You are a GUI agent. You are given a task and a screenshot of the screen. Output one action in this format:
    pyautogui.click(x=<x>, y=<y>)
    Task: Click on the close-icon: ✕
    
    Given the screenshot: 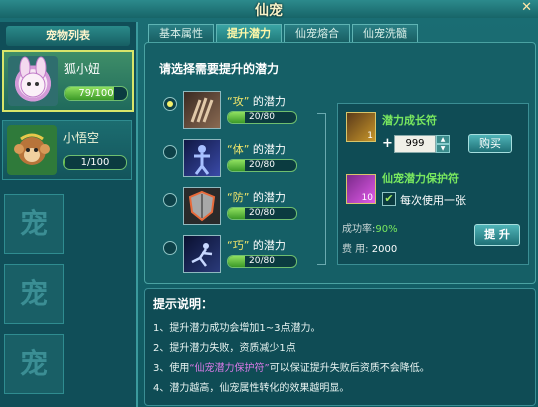 What is the action you would take?
    pyautogui.click(x=526, y=7)
    